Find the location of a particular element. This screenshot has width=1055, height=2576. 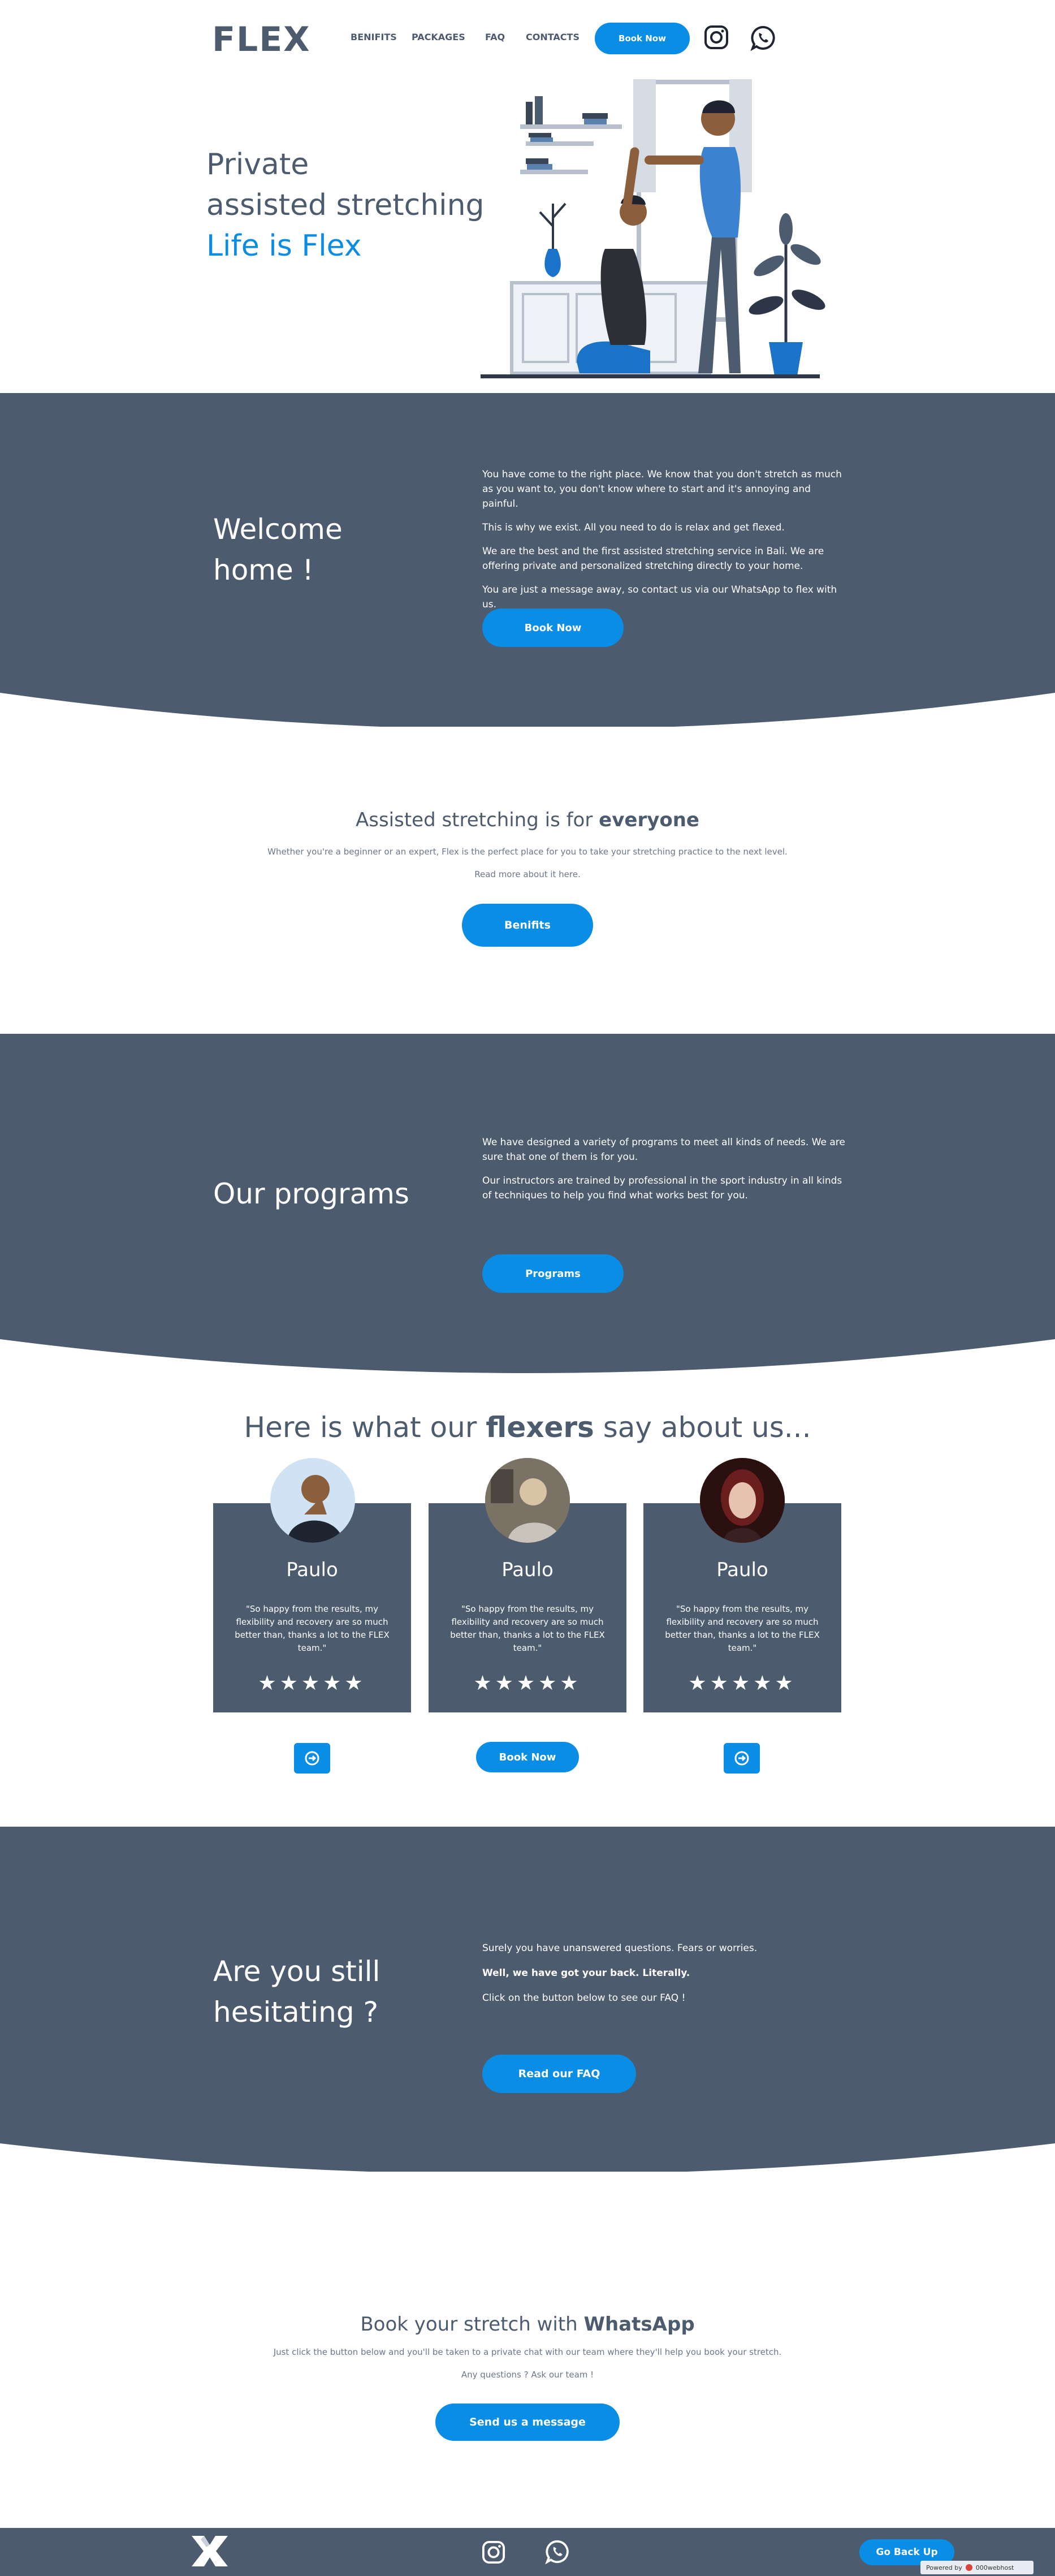

logo: FLEX is located at coordinates (261, 39).